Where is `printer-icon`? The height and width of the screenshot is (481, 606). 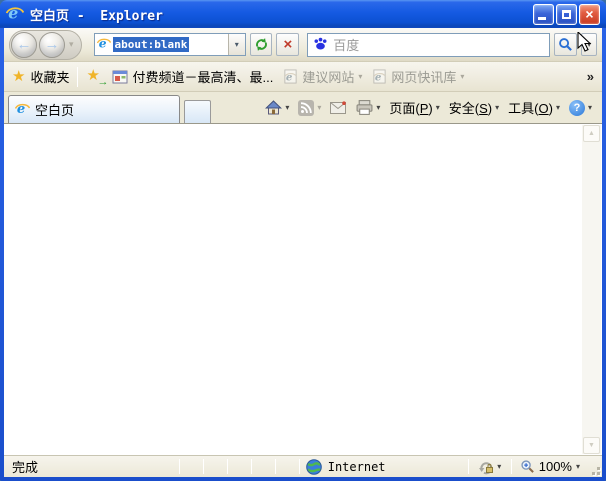 printer-icon is located at coordinates (364, 107).